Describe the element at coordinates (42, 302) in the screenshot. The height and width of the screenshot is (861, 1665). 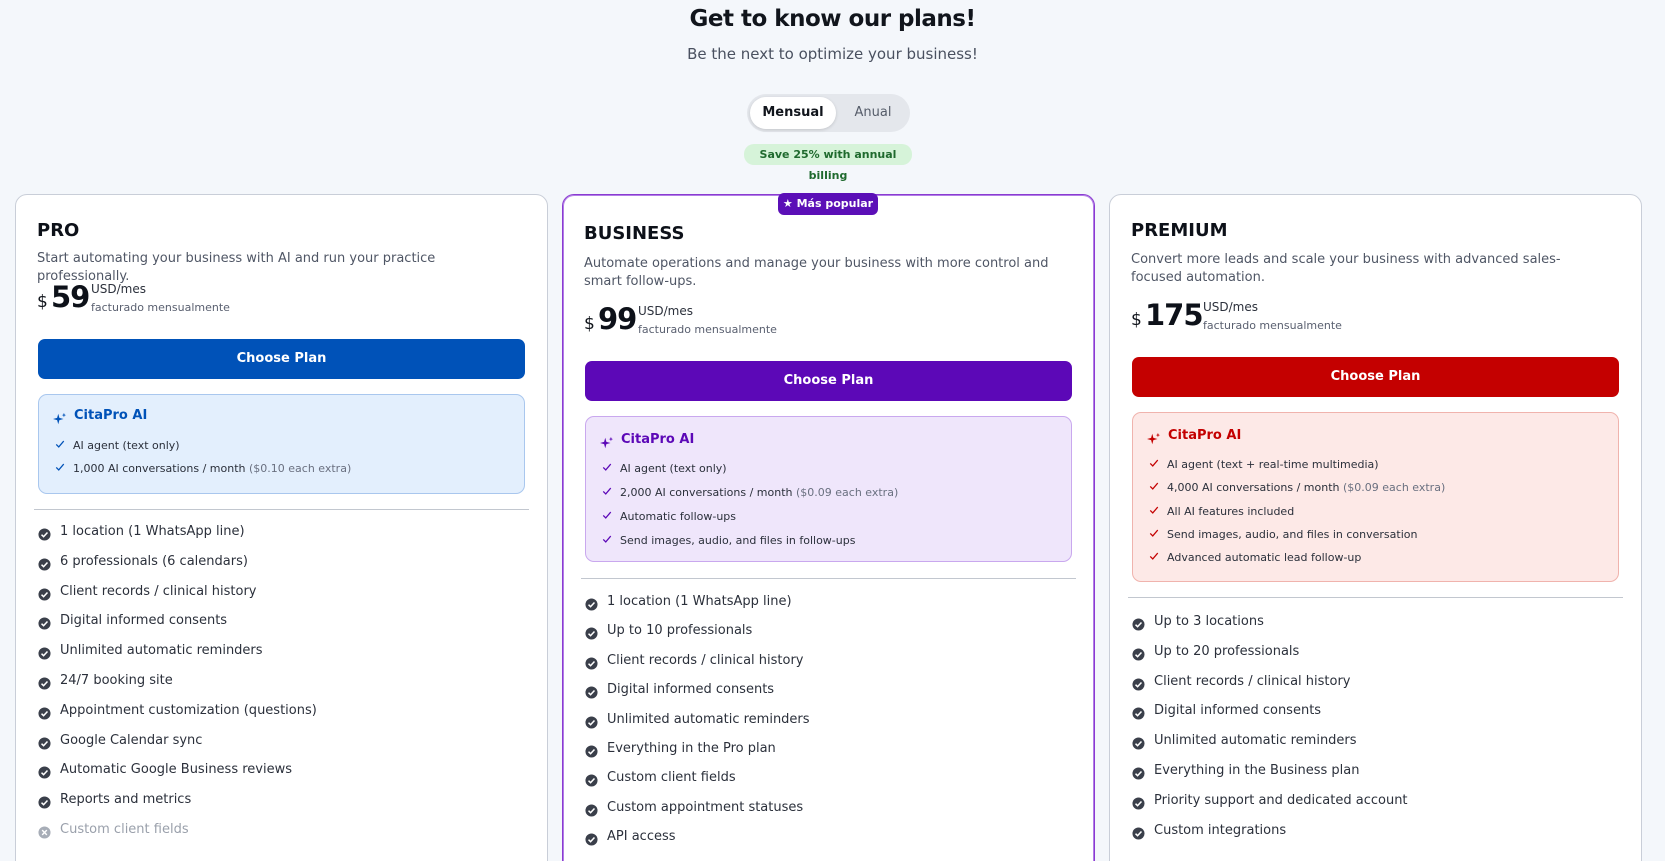
I see `price-currency-pro: $` at that location.